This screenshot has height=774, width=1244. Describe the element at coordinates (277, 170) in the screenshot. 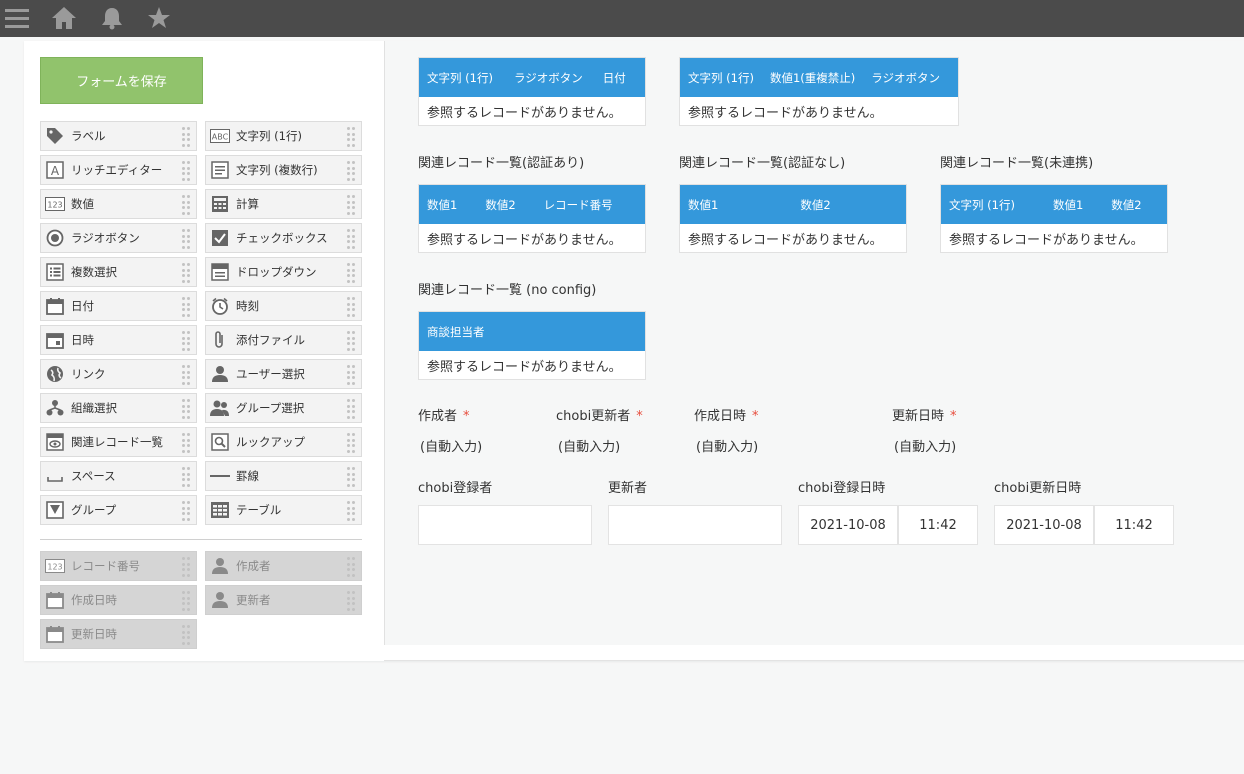

I see `palette-item-label: 文字列 (複数行)` at that location.